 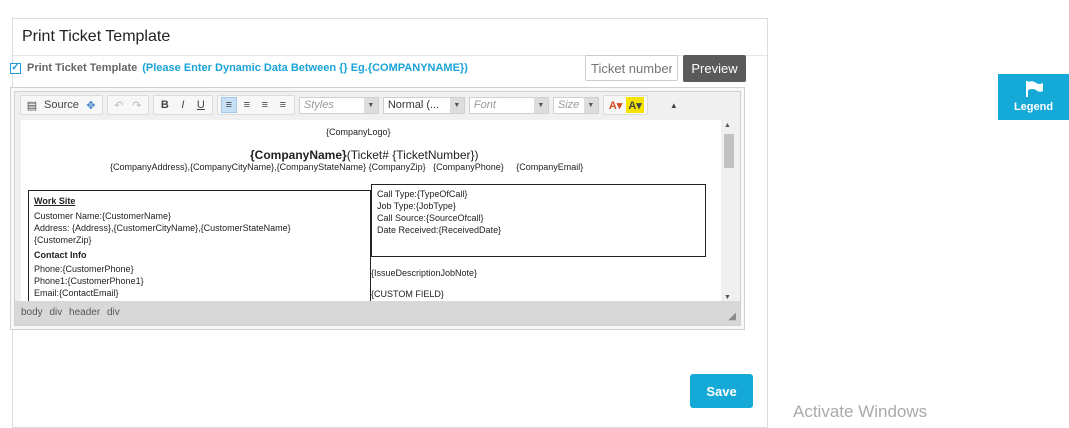 What do you see at coordinates (424, 273) in the screenshot?
I see `issue-note-field: {IssueDescriptionJobNote}` at bounding box center [424, 273].